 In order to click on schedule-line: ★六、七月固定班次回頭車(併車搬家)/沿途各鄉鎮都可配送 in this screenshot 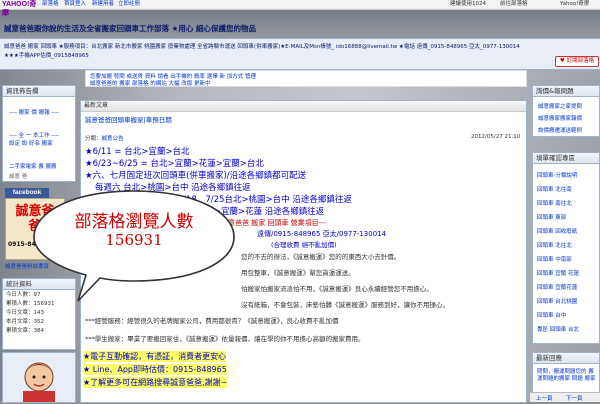, I will do `click(196, 176)`.